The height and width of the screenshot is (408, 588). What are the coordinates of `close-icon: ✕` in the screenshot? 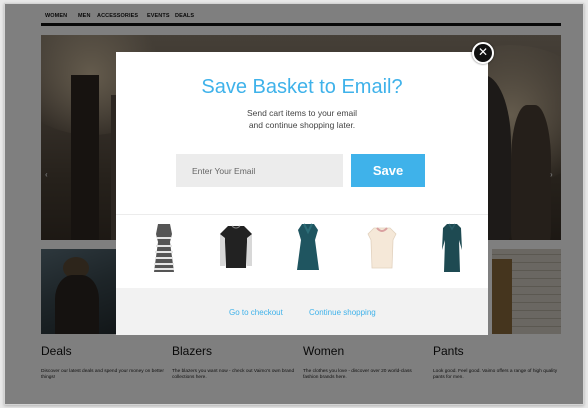 It's located at (483, 53).